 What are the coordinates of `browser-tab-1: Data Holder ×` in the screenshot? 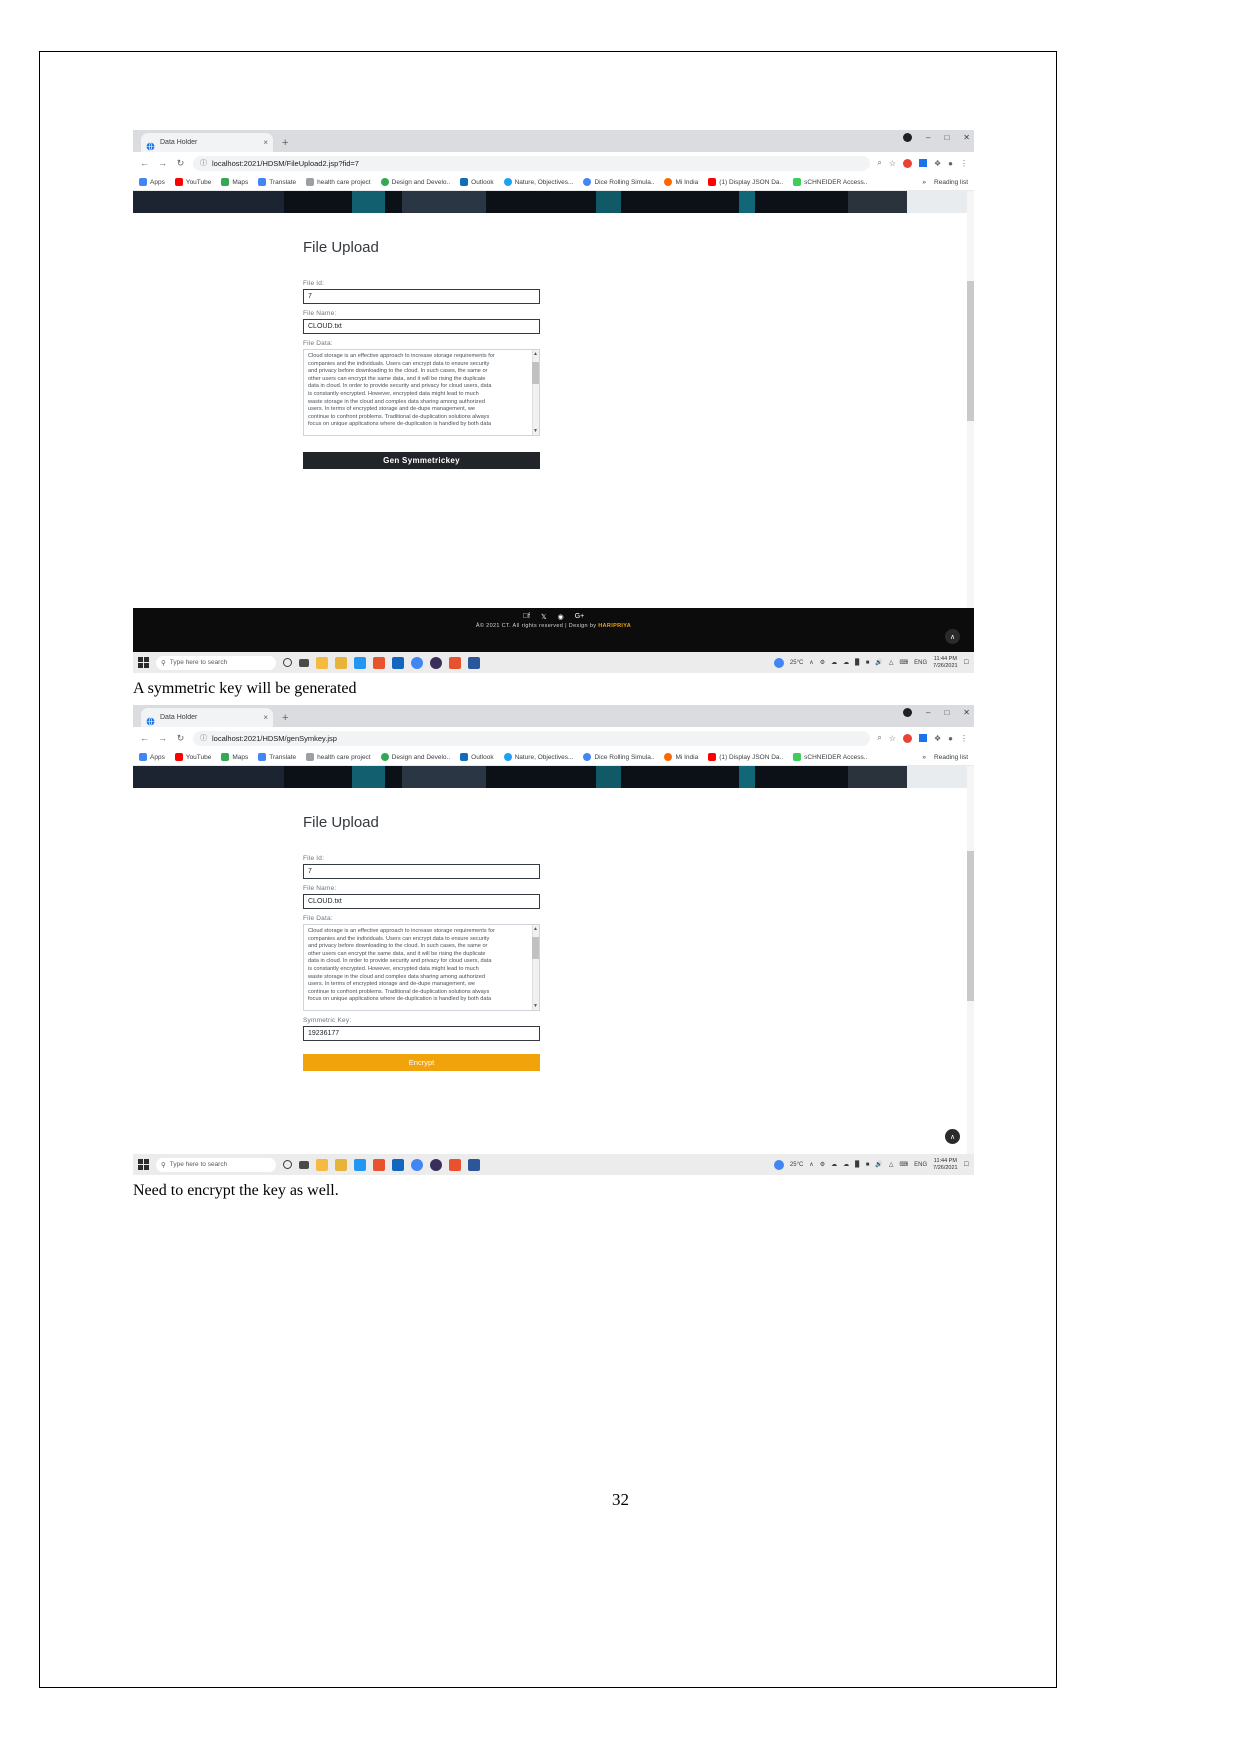 It's located at (207, 142).